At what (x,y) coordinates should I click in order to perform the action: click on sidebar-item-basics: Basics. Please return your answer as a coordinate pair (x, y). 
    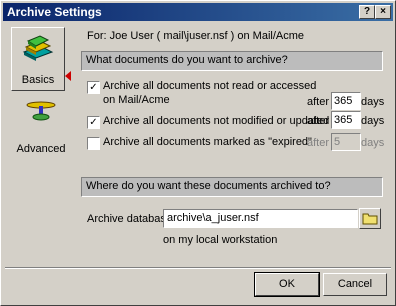
    Looking at the image, I should click on (38, 59).